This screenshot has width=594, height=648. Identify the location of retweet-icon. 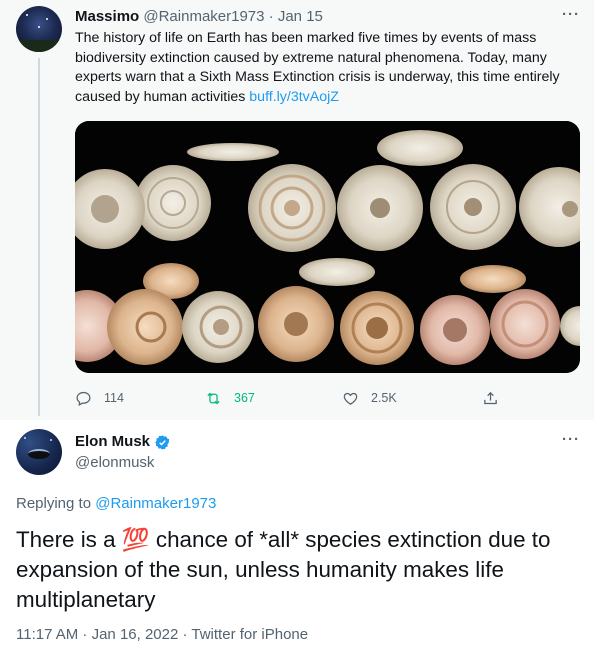
(213, 398).